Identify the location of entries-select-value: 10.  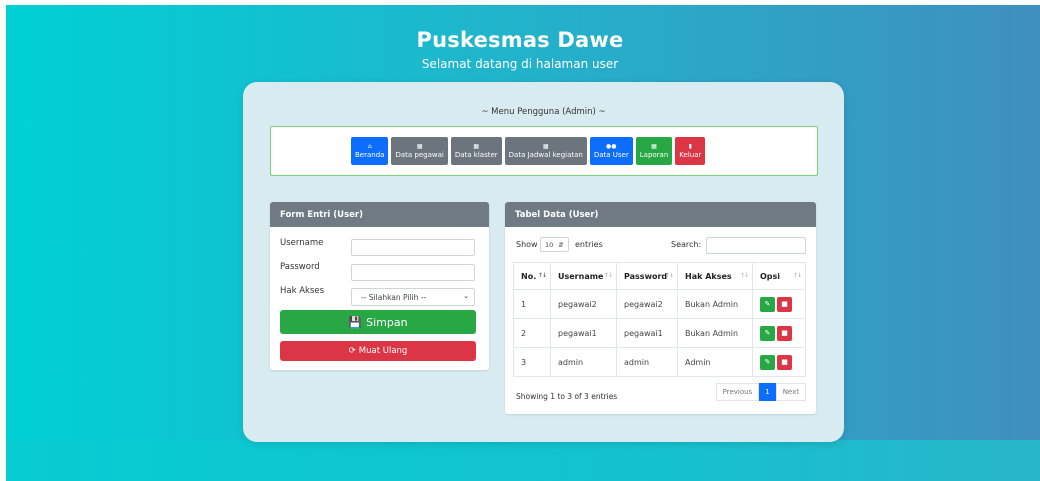
(549, 244).